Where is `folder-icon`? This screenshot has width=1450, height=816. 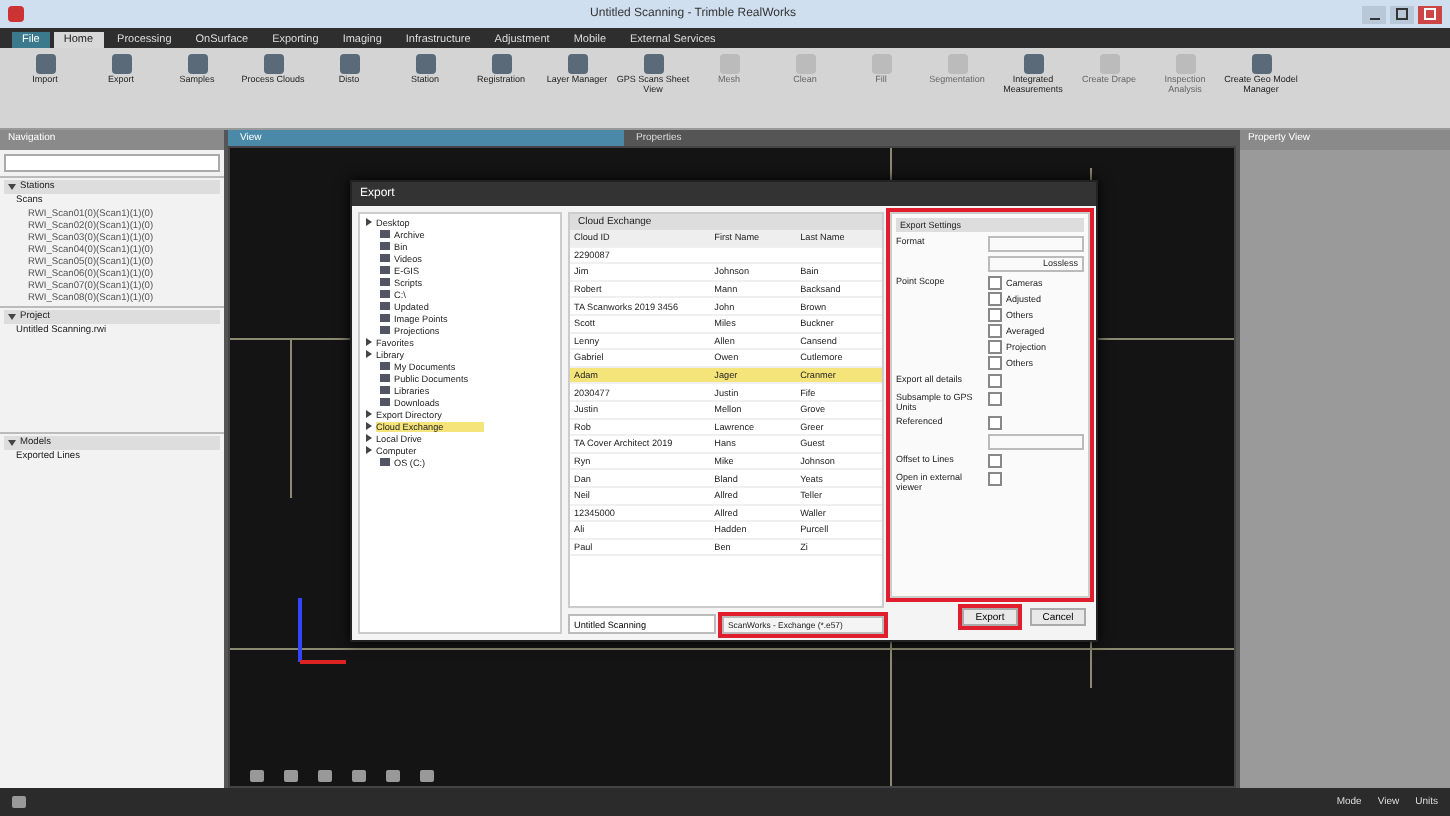 folder-icon is located at coordinates (385, 462).